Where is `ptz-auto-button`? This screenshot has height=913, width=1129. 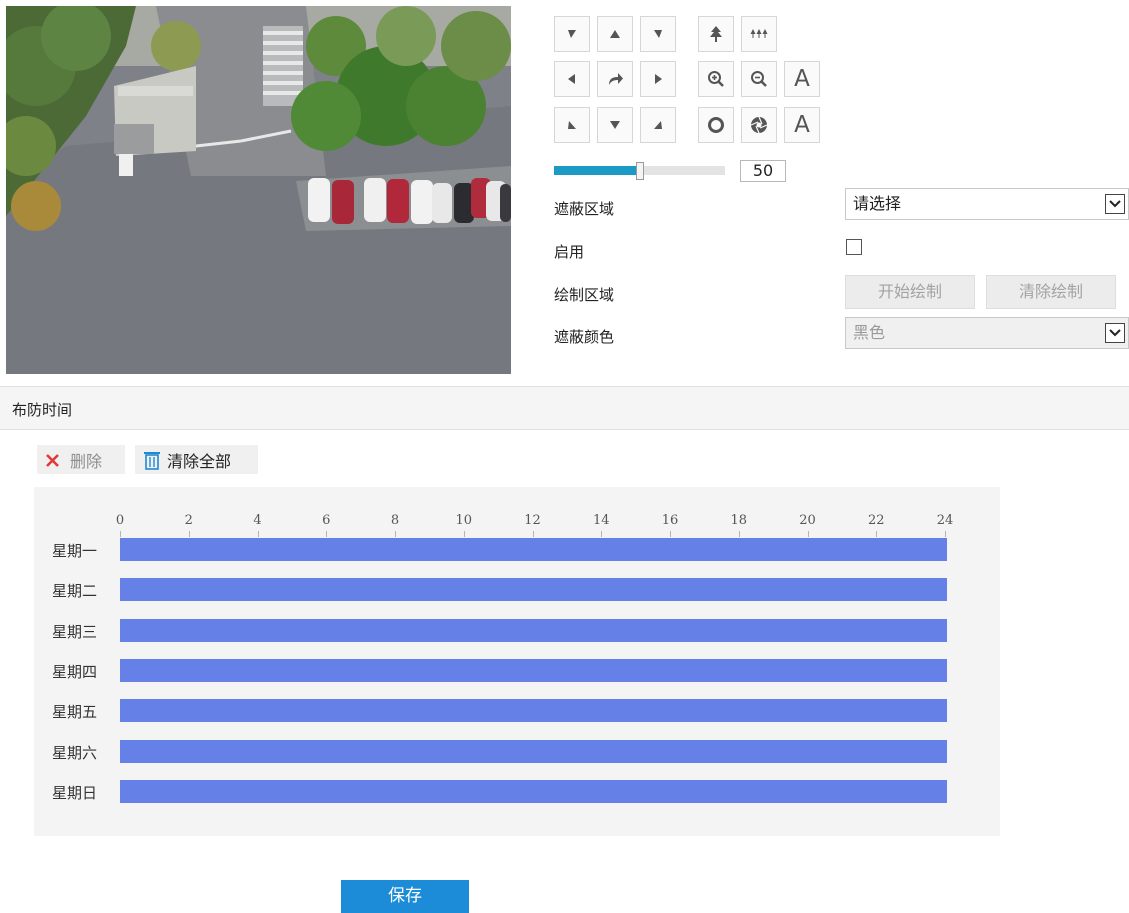 ptz-auto-button is located at coordinates (615, 79).